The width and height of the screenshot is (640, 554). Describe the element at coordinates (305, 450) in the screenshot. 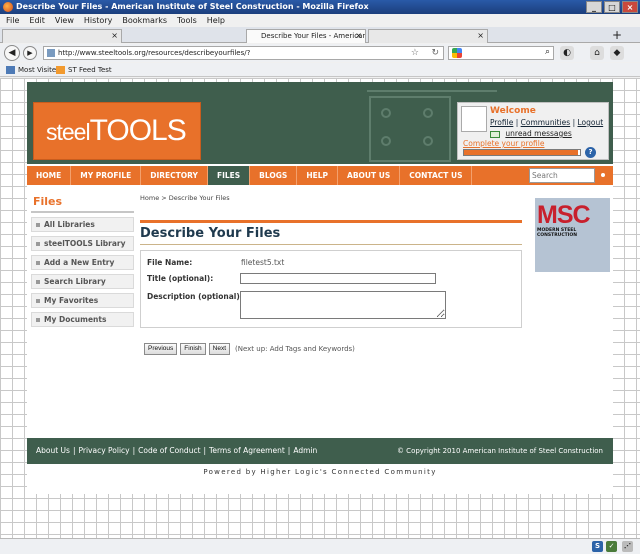

I see `footer-admin: Admin` at that location.